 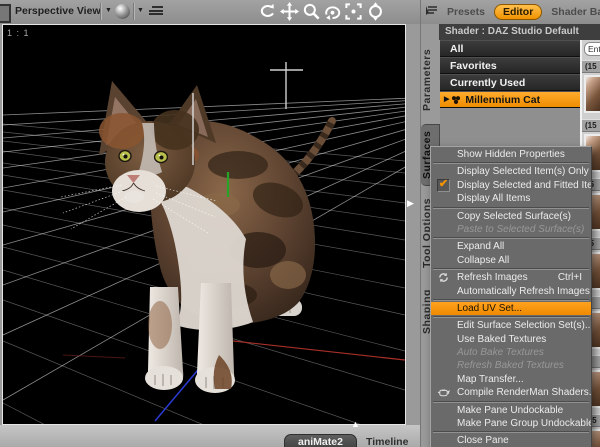 I want to click on aspect-frame-icon, so click(x=156, y=11).